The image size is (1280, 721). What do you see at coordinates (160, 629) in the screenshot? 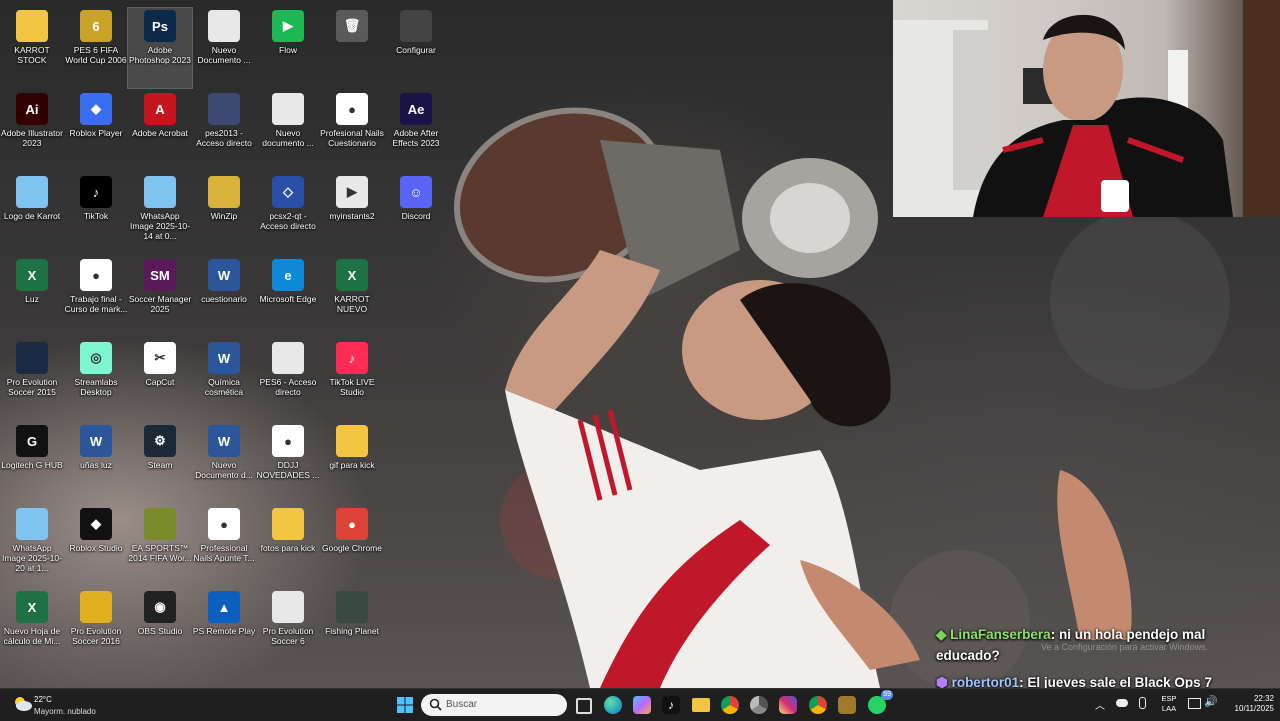
I see `desktop-icon: ◉ OBS Studio` at bounding box center [160, 629].